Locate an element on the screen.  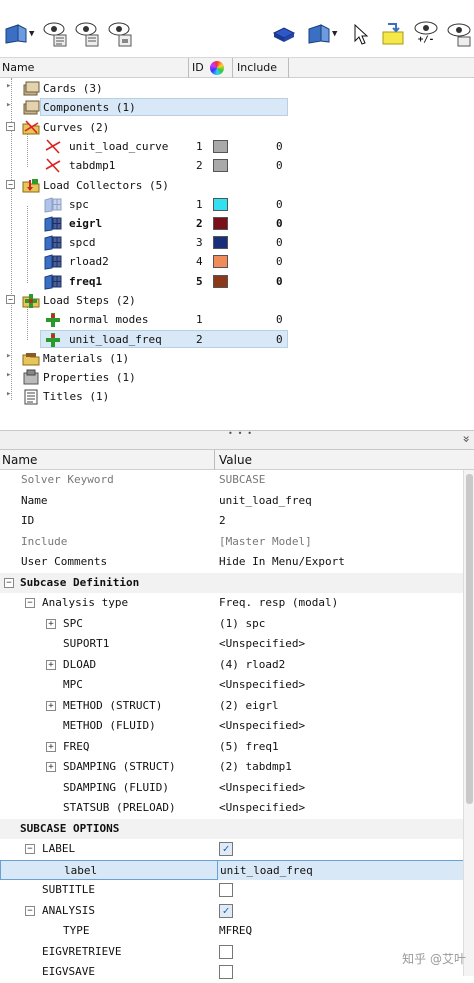
property-row: + SPC (1) spc is located at coordinates (231, 624).